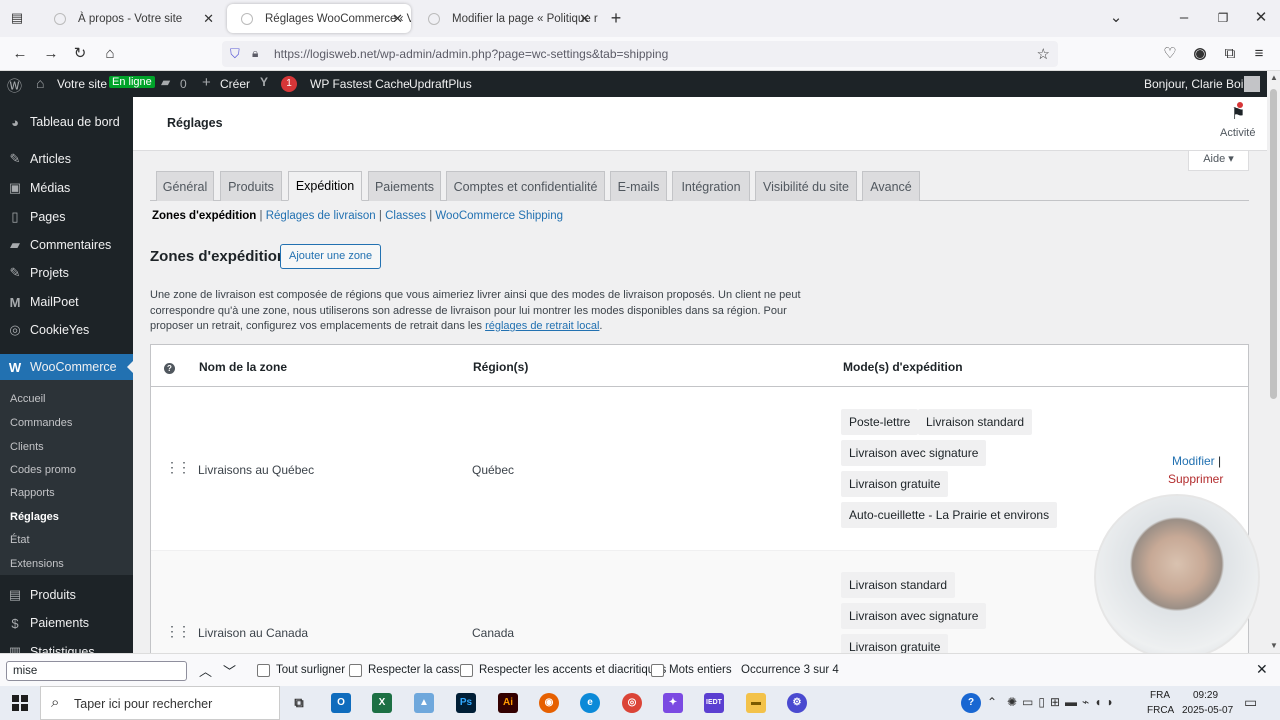  Describe the element at coordinates (20, 54) in the screenshot. I see `back-icon: ←` at that location.